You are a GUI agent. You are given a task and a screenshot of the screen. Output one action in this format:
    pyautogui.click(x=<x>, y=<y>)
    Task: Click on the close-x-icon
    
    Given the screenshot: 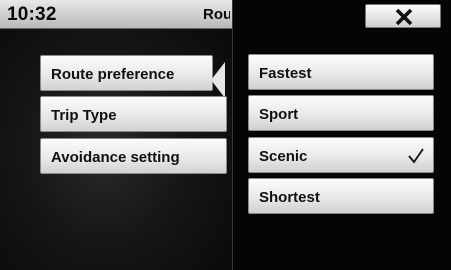 What is the action you would take?
    pyautogui.click(x=404, y=17)
    